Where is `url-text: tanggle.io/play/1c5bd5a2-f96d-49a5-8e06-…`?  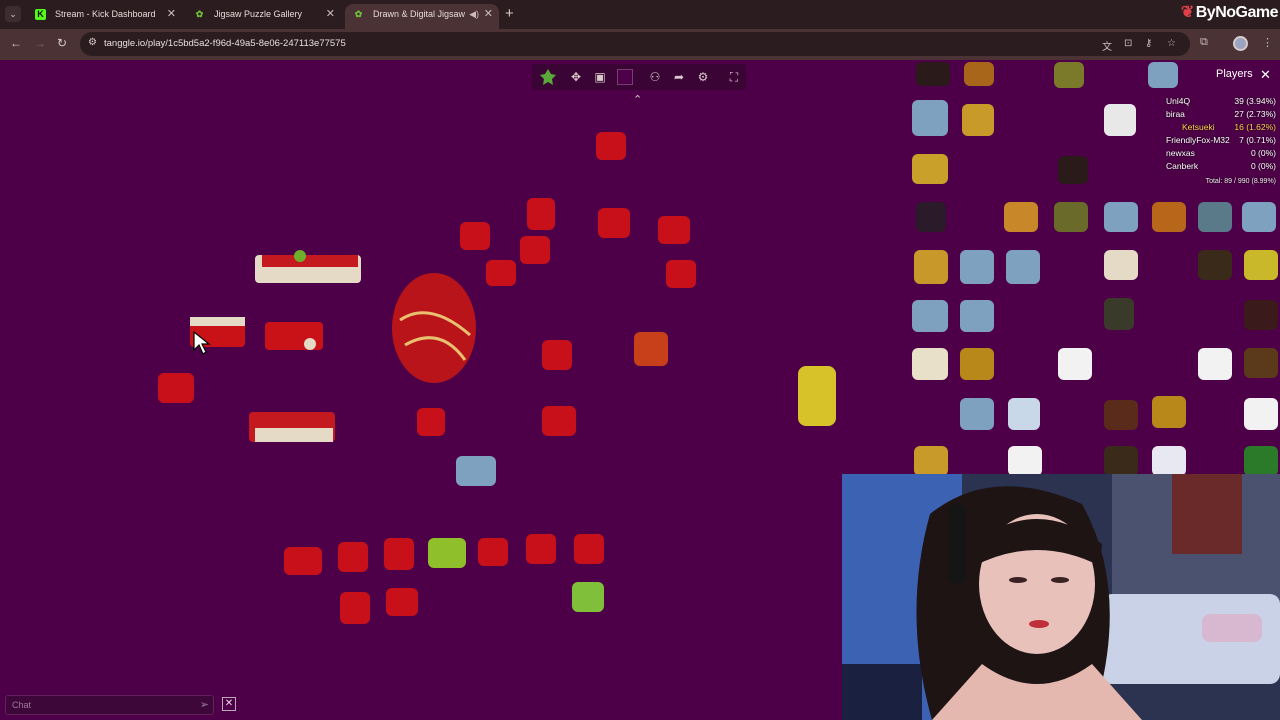 url-text: tanggle.io/play/1c5bd5a2-f96d-49a5-8e06-… is located at coordinates (225, 43).